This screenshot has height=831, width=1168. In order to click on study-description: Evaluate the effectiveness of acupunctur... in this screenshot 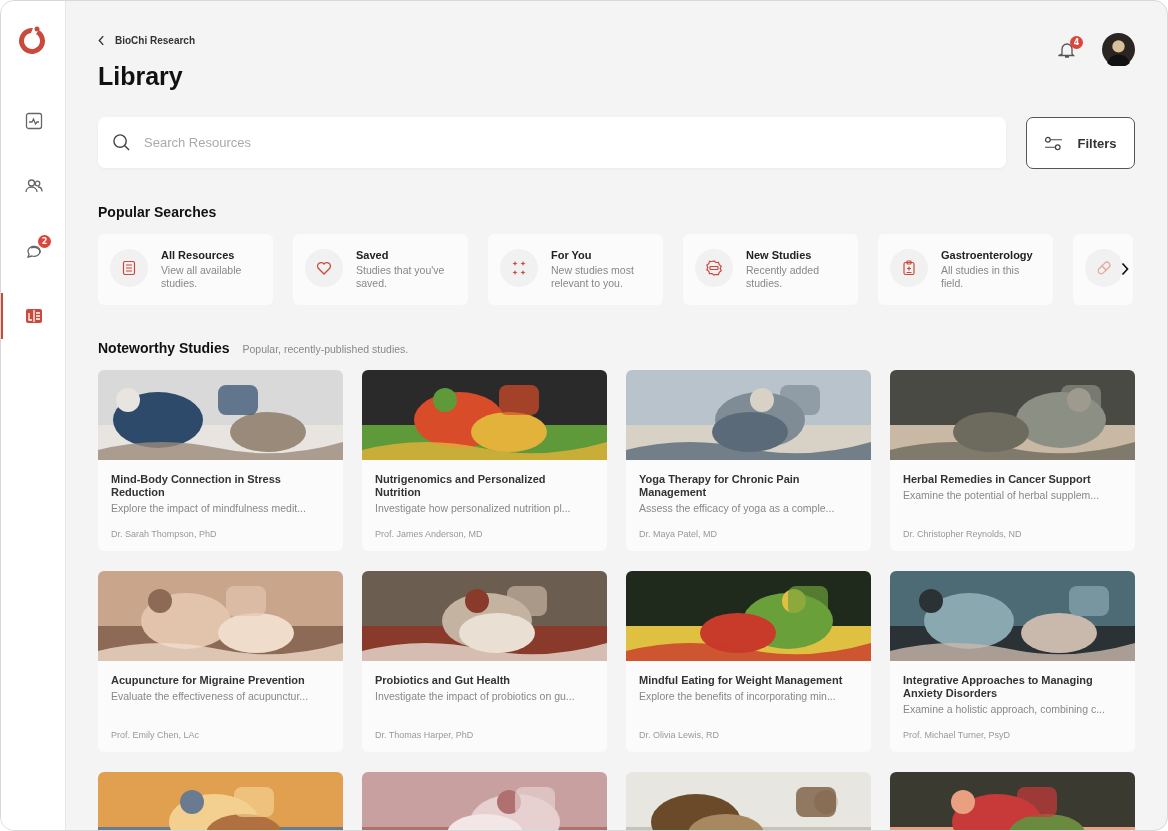, I will do `click(210, 696)`.